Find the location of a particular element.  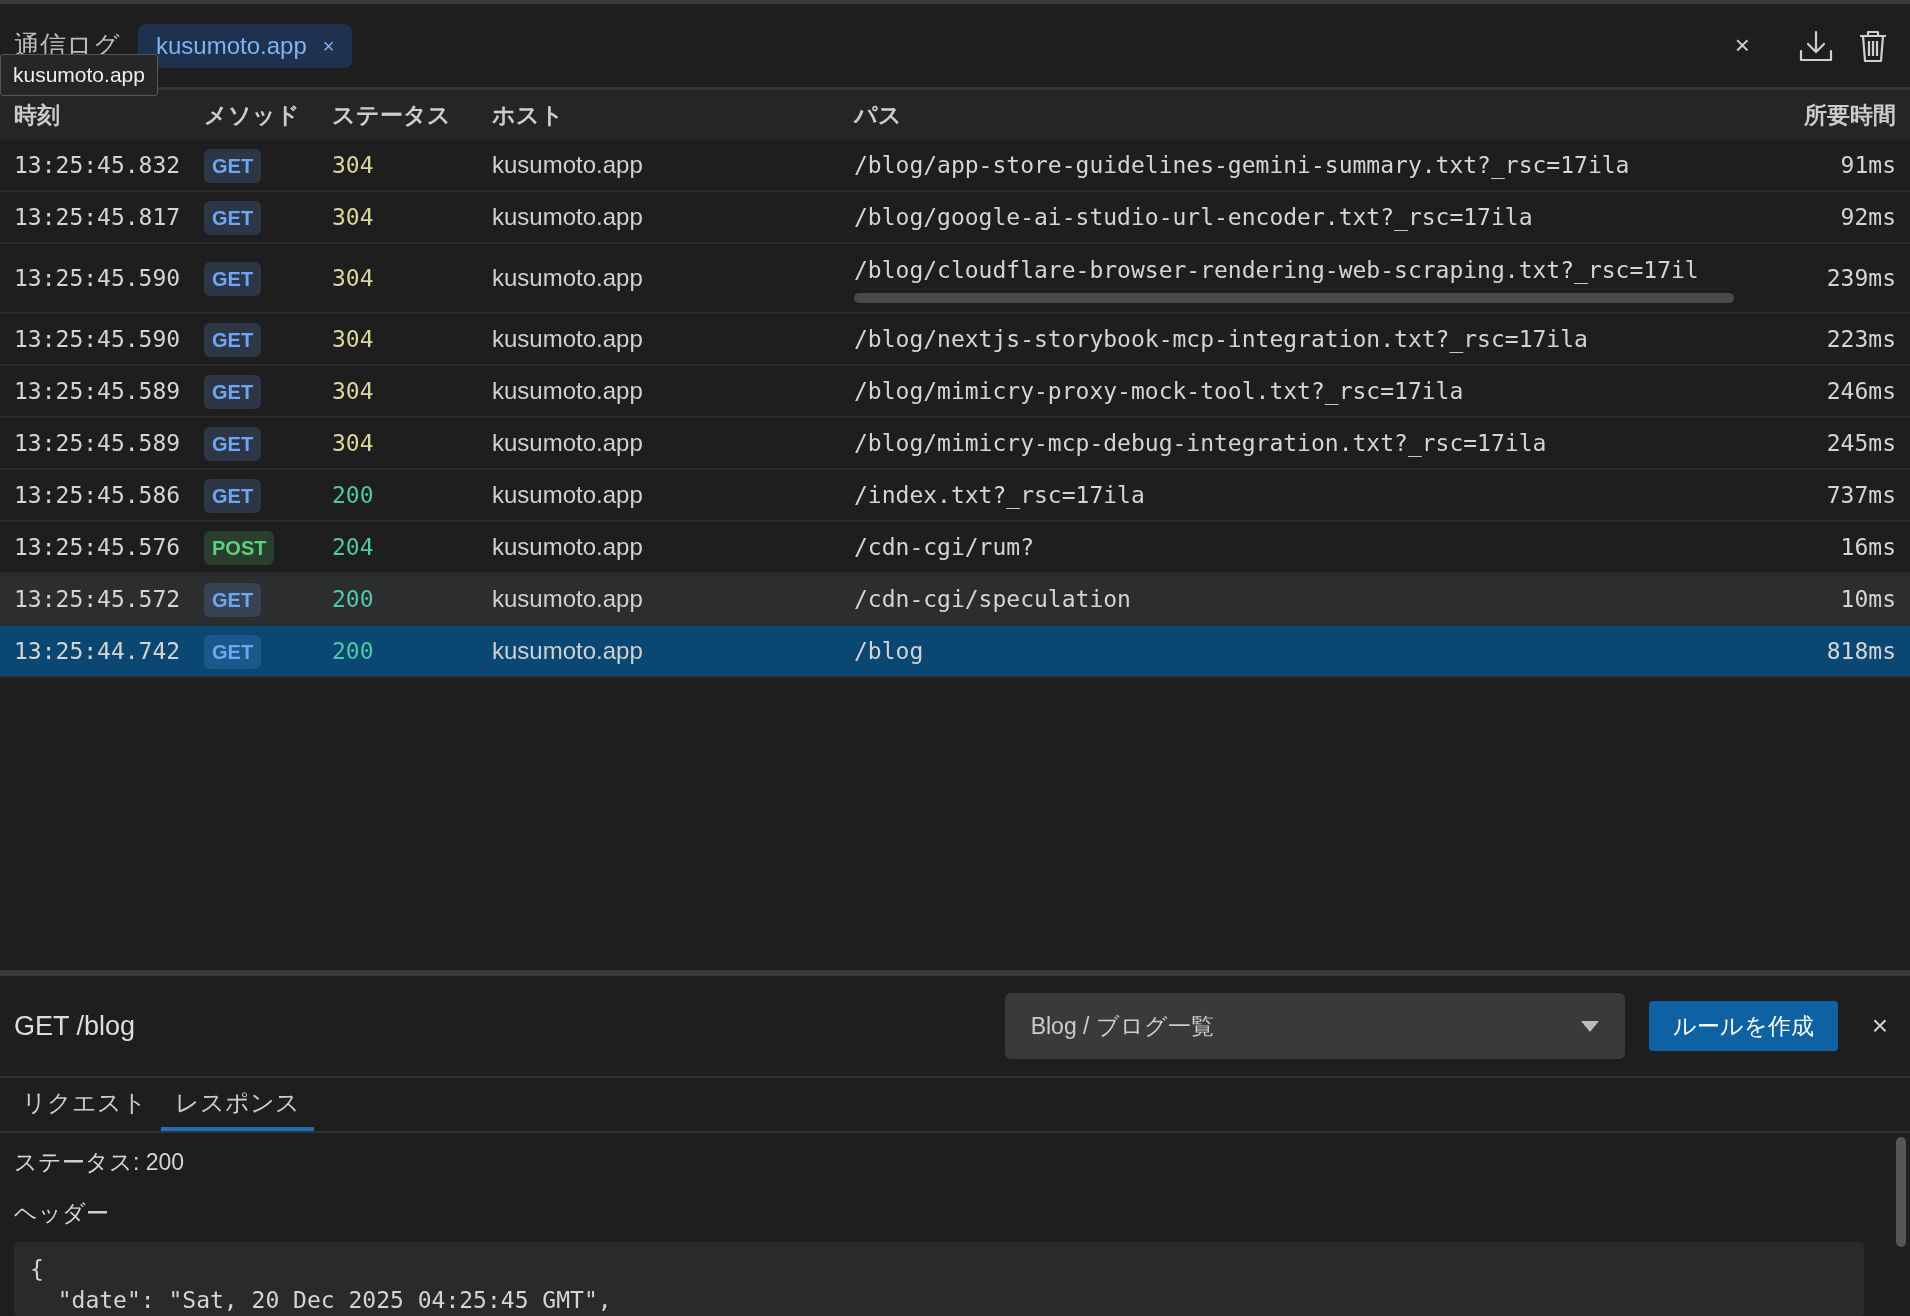

path-cell-text: /cdn-cgi/speculation is located at coordinates (993, 599).